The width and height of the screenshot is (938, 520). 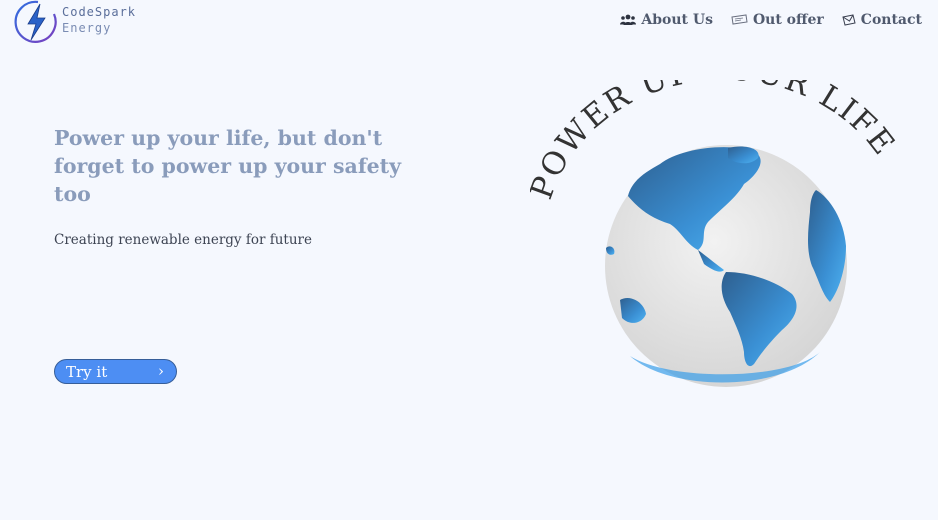 I want to click on nav-item-out-offer: Out offer, so click(x=777, y=20).